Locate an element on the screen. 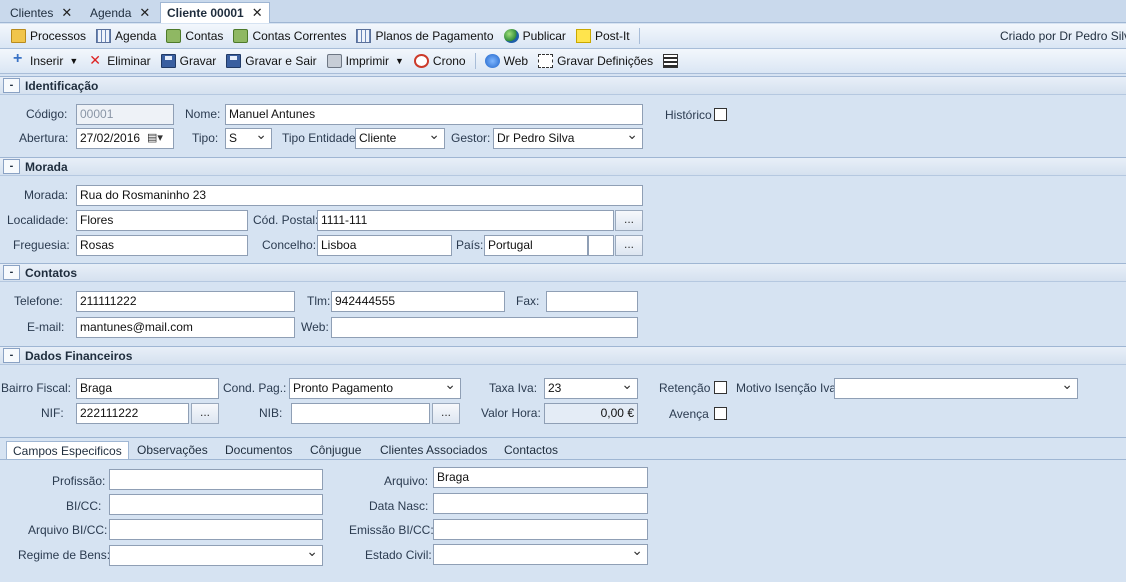 The width and height of the screenshot is (1126, 582). table-icon is located at coordinates (364, 36).